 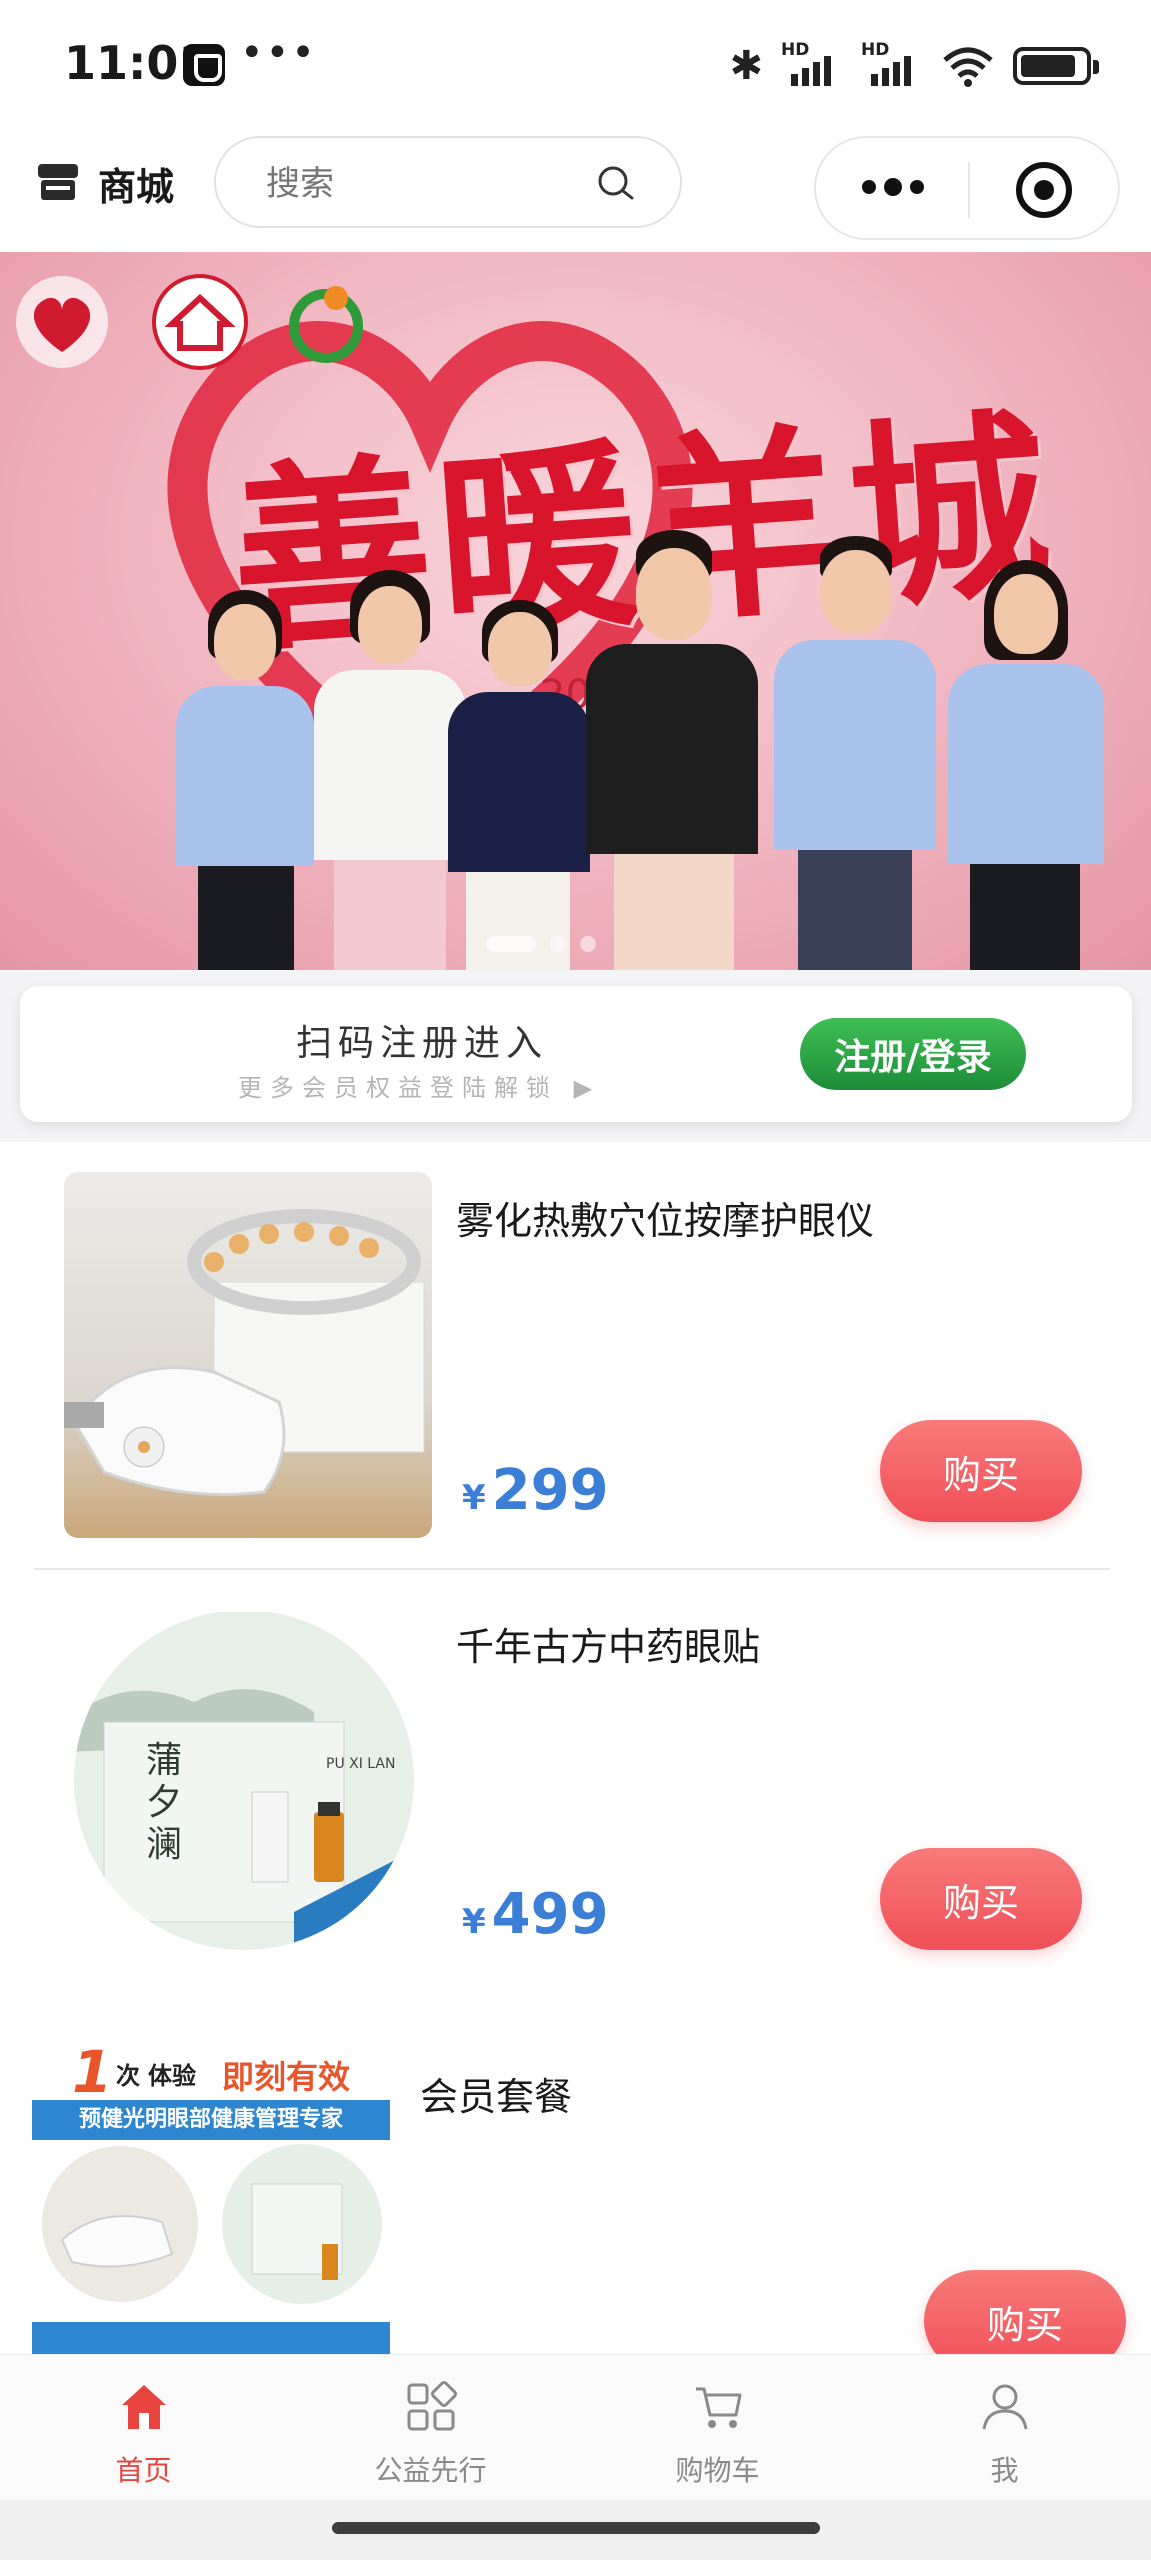 I want to click on more-dots-icon, so click(x=893, y=187).